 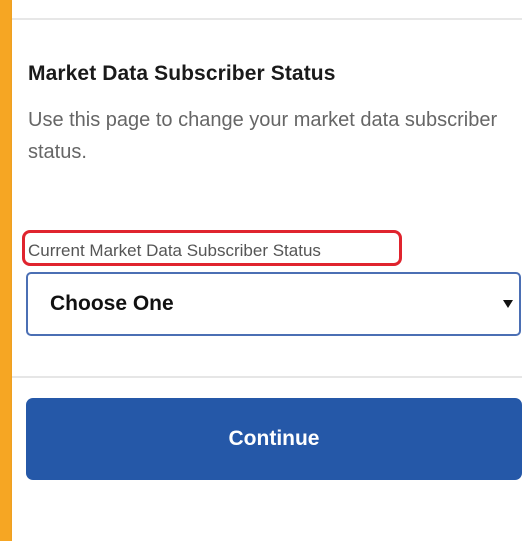 I want to click on subscriber-status-label: Current Market Data Subscriber Status, so click(x=174, y=250).